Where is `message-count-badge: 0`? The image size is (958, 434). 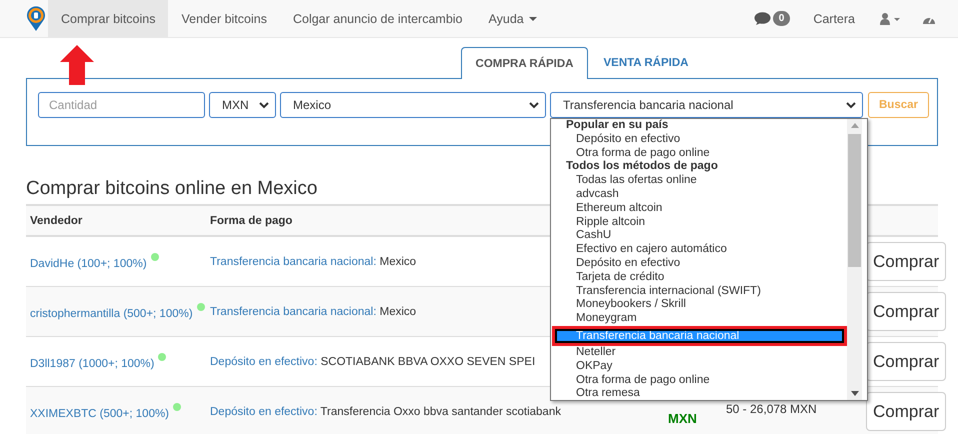 message-count-badge: 0 is located at coordinates (781, 18).